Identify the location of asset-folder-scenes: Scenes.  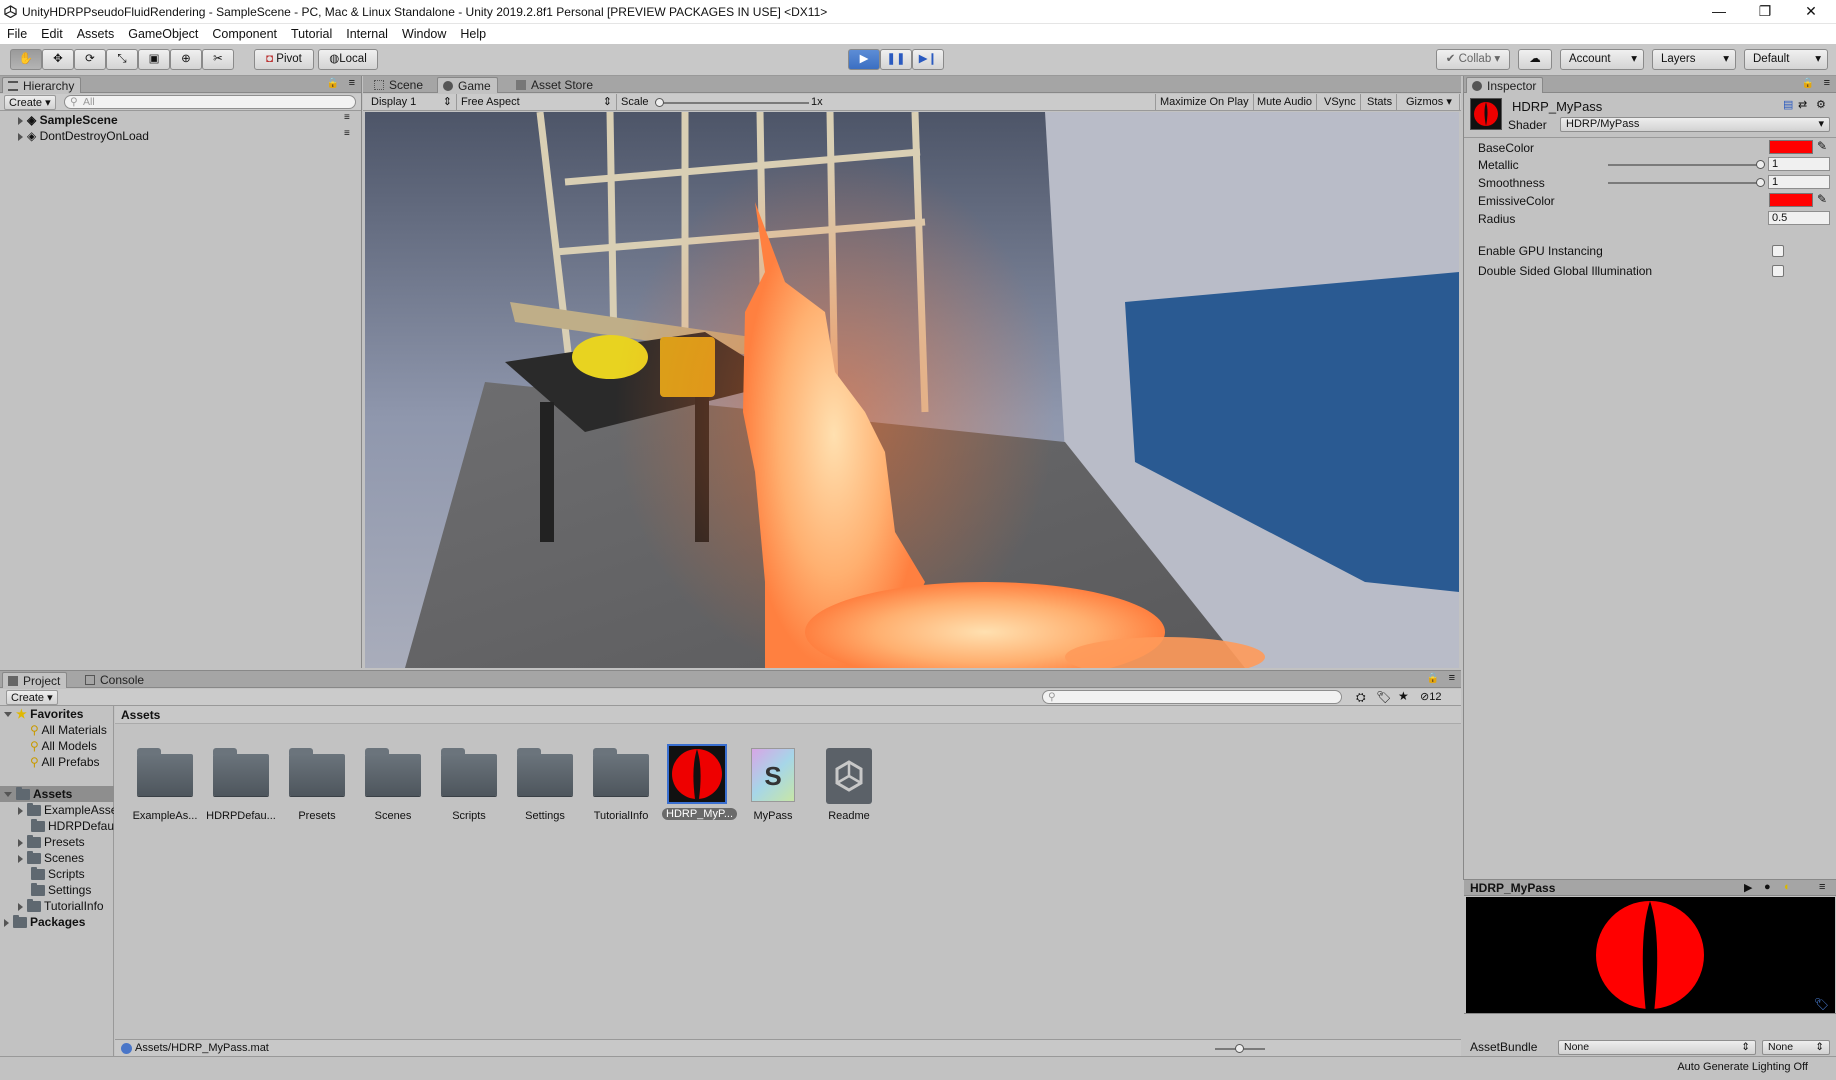
(393, 784).